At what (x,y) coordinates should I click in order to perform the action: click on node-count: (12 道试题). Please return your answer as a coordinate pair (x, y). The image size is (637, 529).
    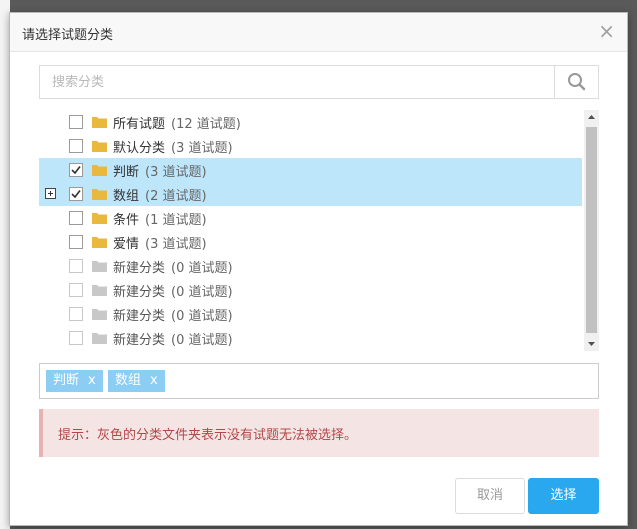
    Looking at the image, I should click on (206, 124).